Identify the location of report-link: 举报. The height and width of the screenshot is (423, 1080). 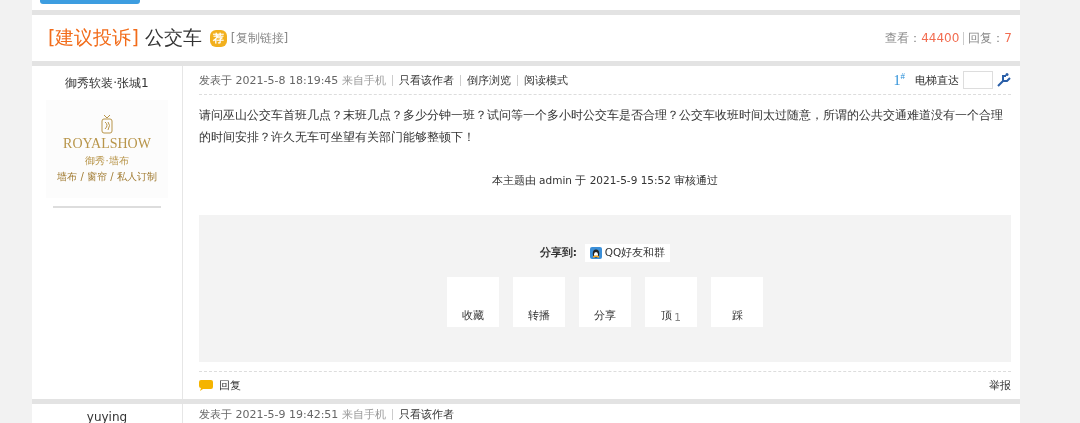
(1000, 385).